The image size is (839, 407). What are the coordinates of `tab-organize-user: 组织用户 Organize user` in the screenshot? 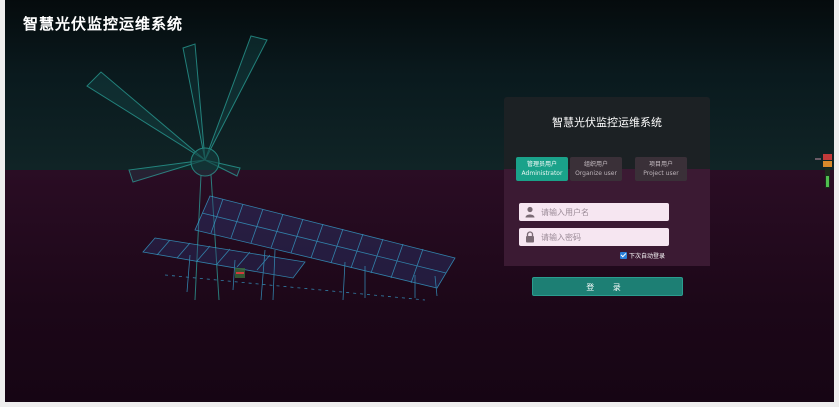 It's located at (596, 169).